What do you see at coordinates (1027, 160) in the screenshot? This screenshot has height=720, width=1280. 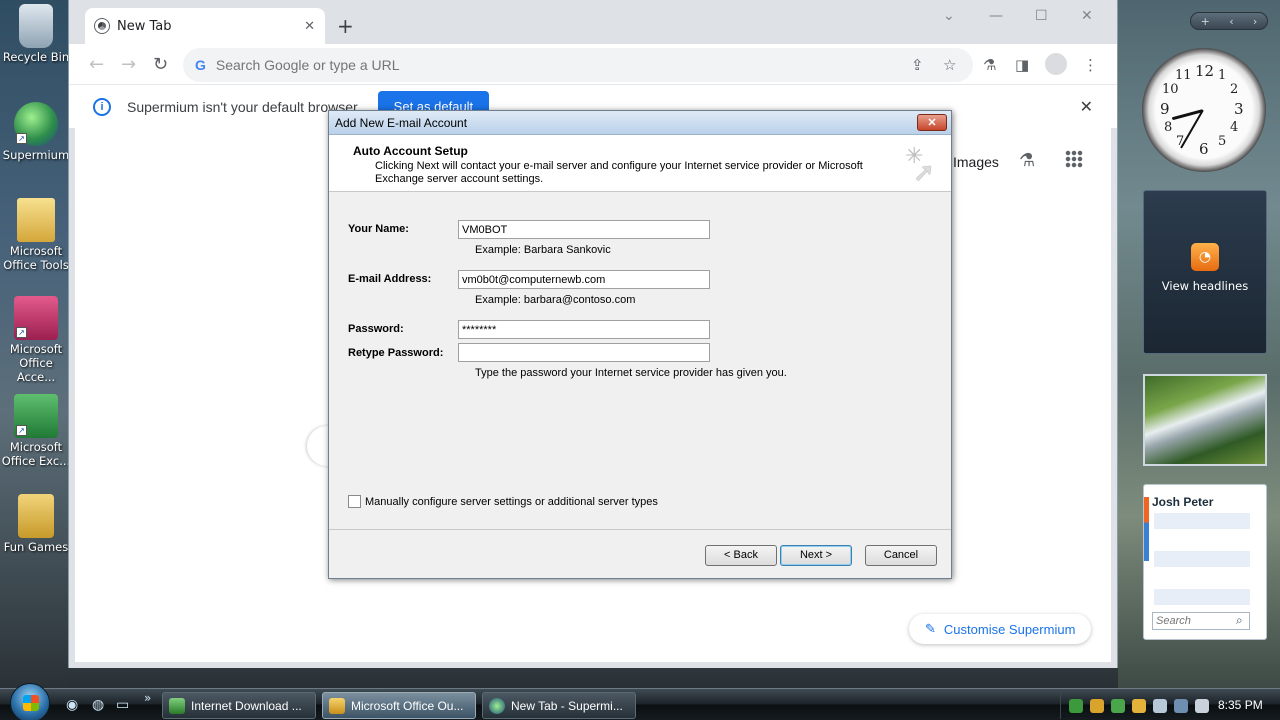 I see `labs-icon: ⚗` at bounding box center [1027, 160].